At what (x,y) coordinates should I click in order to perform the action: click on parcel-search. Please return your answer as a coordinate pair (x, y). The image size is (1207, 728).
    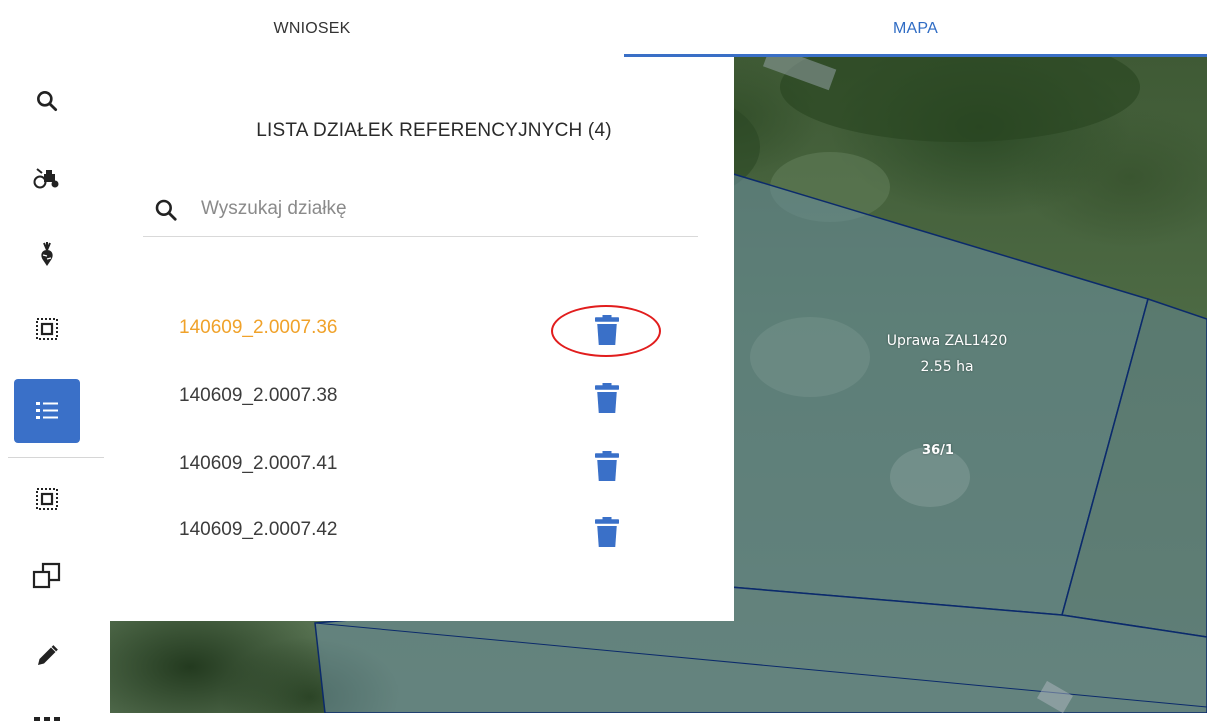
    Looking at the image, I should click on (420, 211).